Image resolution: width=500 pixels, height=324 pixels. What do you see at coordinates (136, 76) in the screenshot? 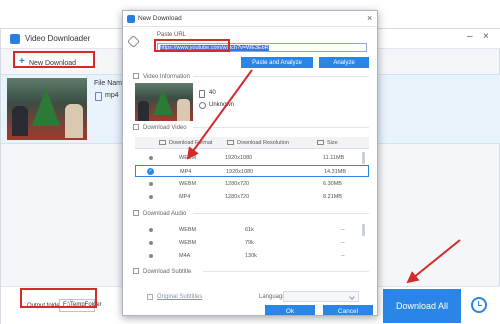
I see `info-icon` at bounding box center [136, 76].